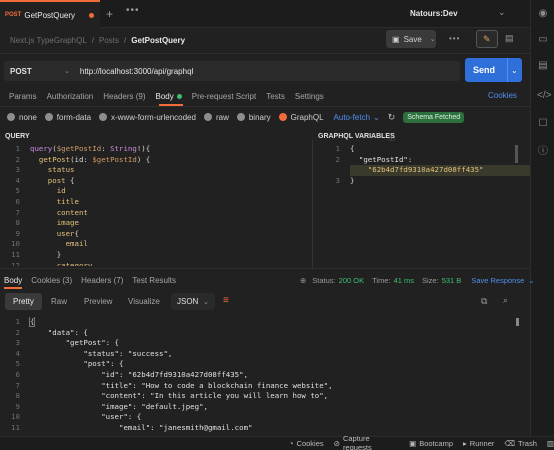  What do you see at coordinates (133, 10) in the screenshot?
I see `more-tabs-icon: •••` at bounding box center [133, 10].